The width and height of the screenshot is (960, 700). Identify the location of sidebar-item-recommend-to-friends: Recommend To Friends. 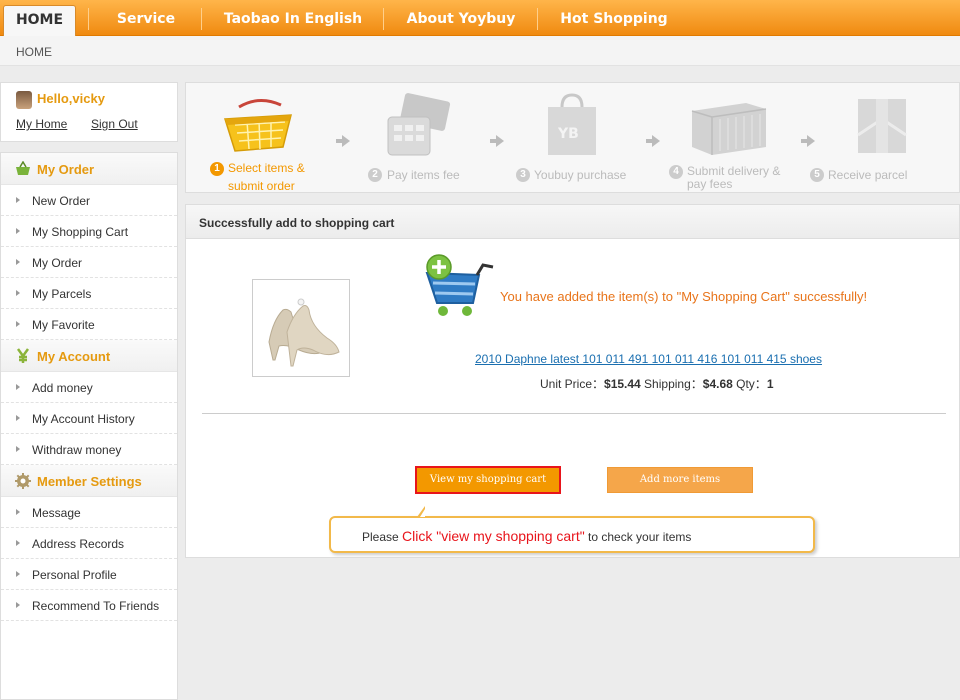
(89, 605).